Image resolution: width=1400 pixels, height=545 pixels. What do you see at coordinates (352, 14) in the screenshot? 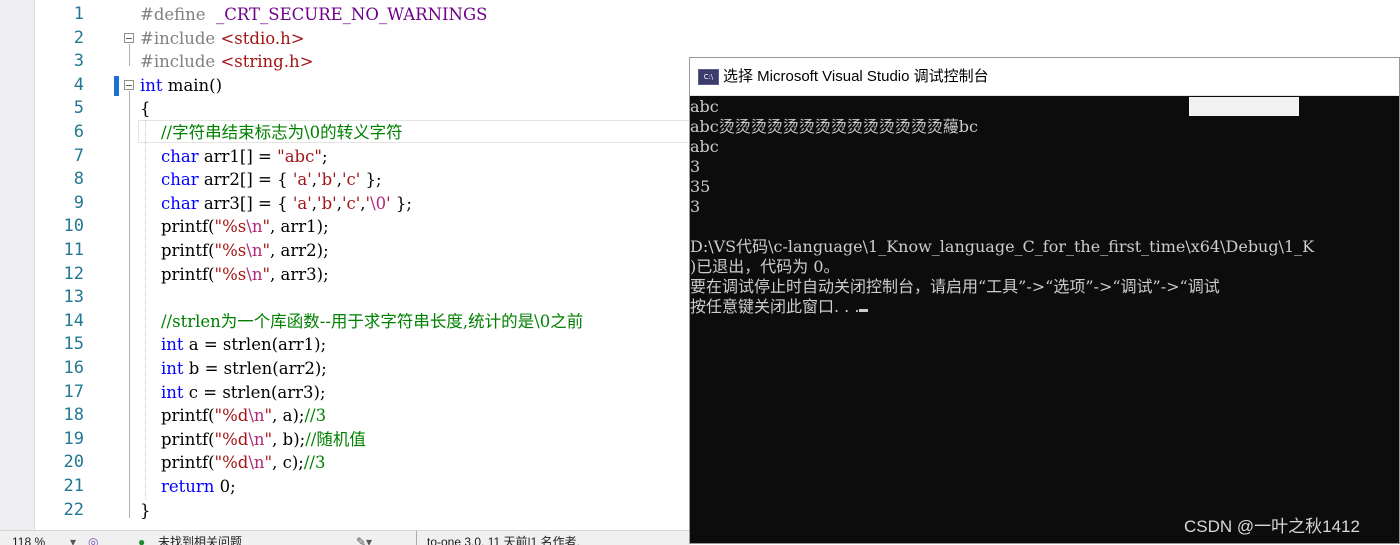
I see `code-token: _CRT_SECURE_NO_WARNINGS` at bounding box center [352, 14].